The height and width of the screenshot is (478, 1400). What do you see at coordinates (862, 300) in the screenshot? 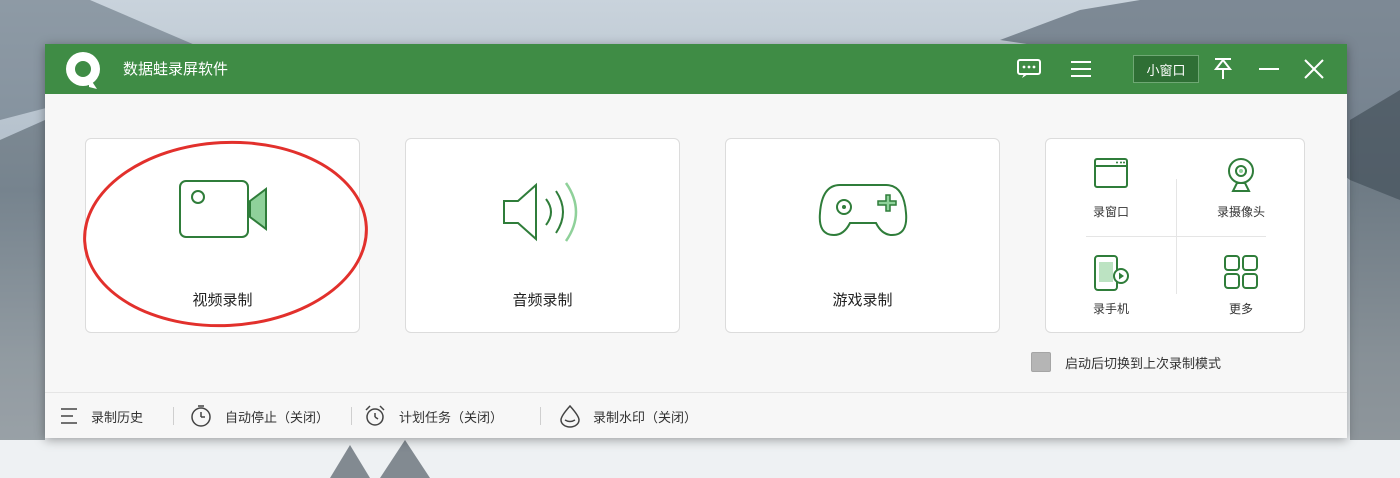
I see `game-record-label: 游戏录制` at bounding box center [862, 300].